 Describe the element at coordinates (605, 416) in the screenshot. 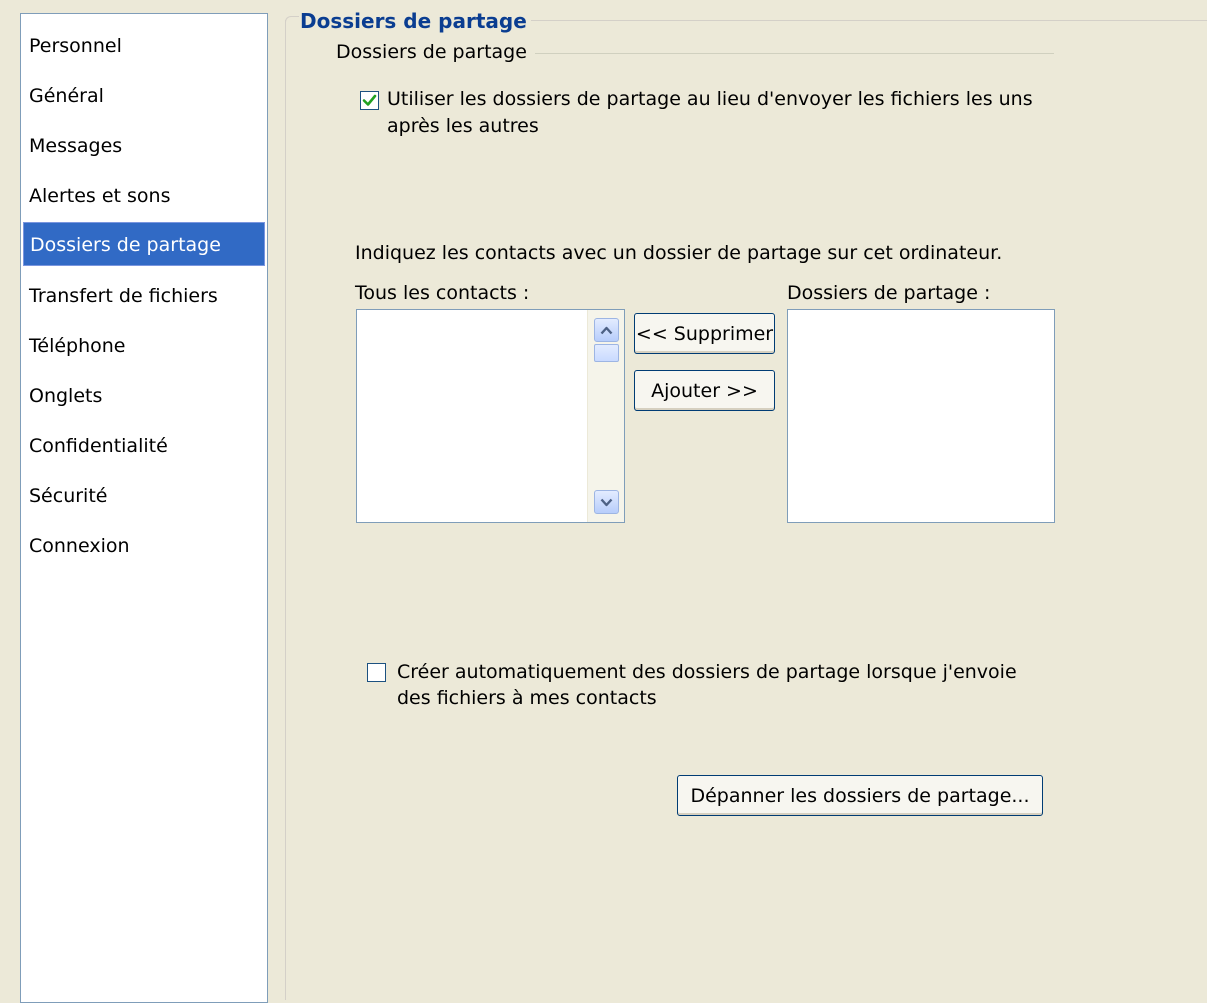

I see `all-contacts-scrollbar` at that location.